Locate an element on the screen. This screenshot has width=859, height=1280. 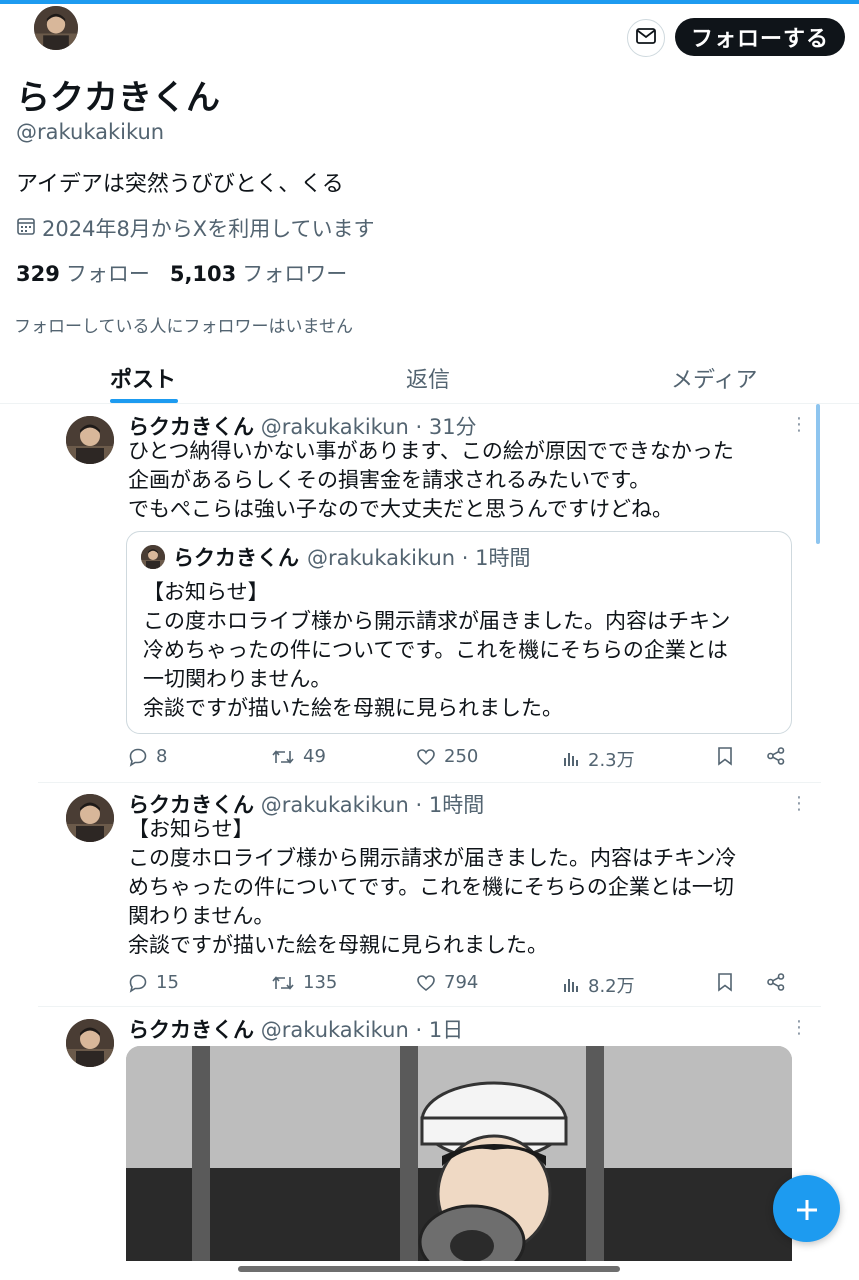
post-header: らクカきくん @rakukakikun · 1日 is located at coordinates (295, 1029).